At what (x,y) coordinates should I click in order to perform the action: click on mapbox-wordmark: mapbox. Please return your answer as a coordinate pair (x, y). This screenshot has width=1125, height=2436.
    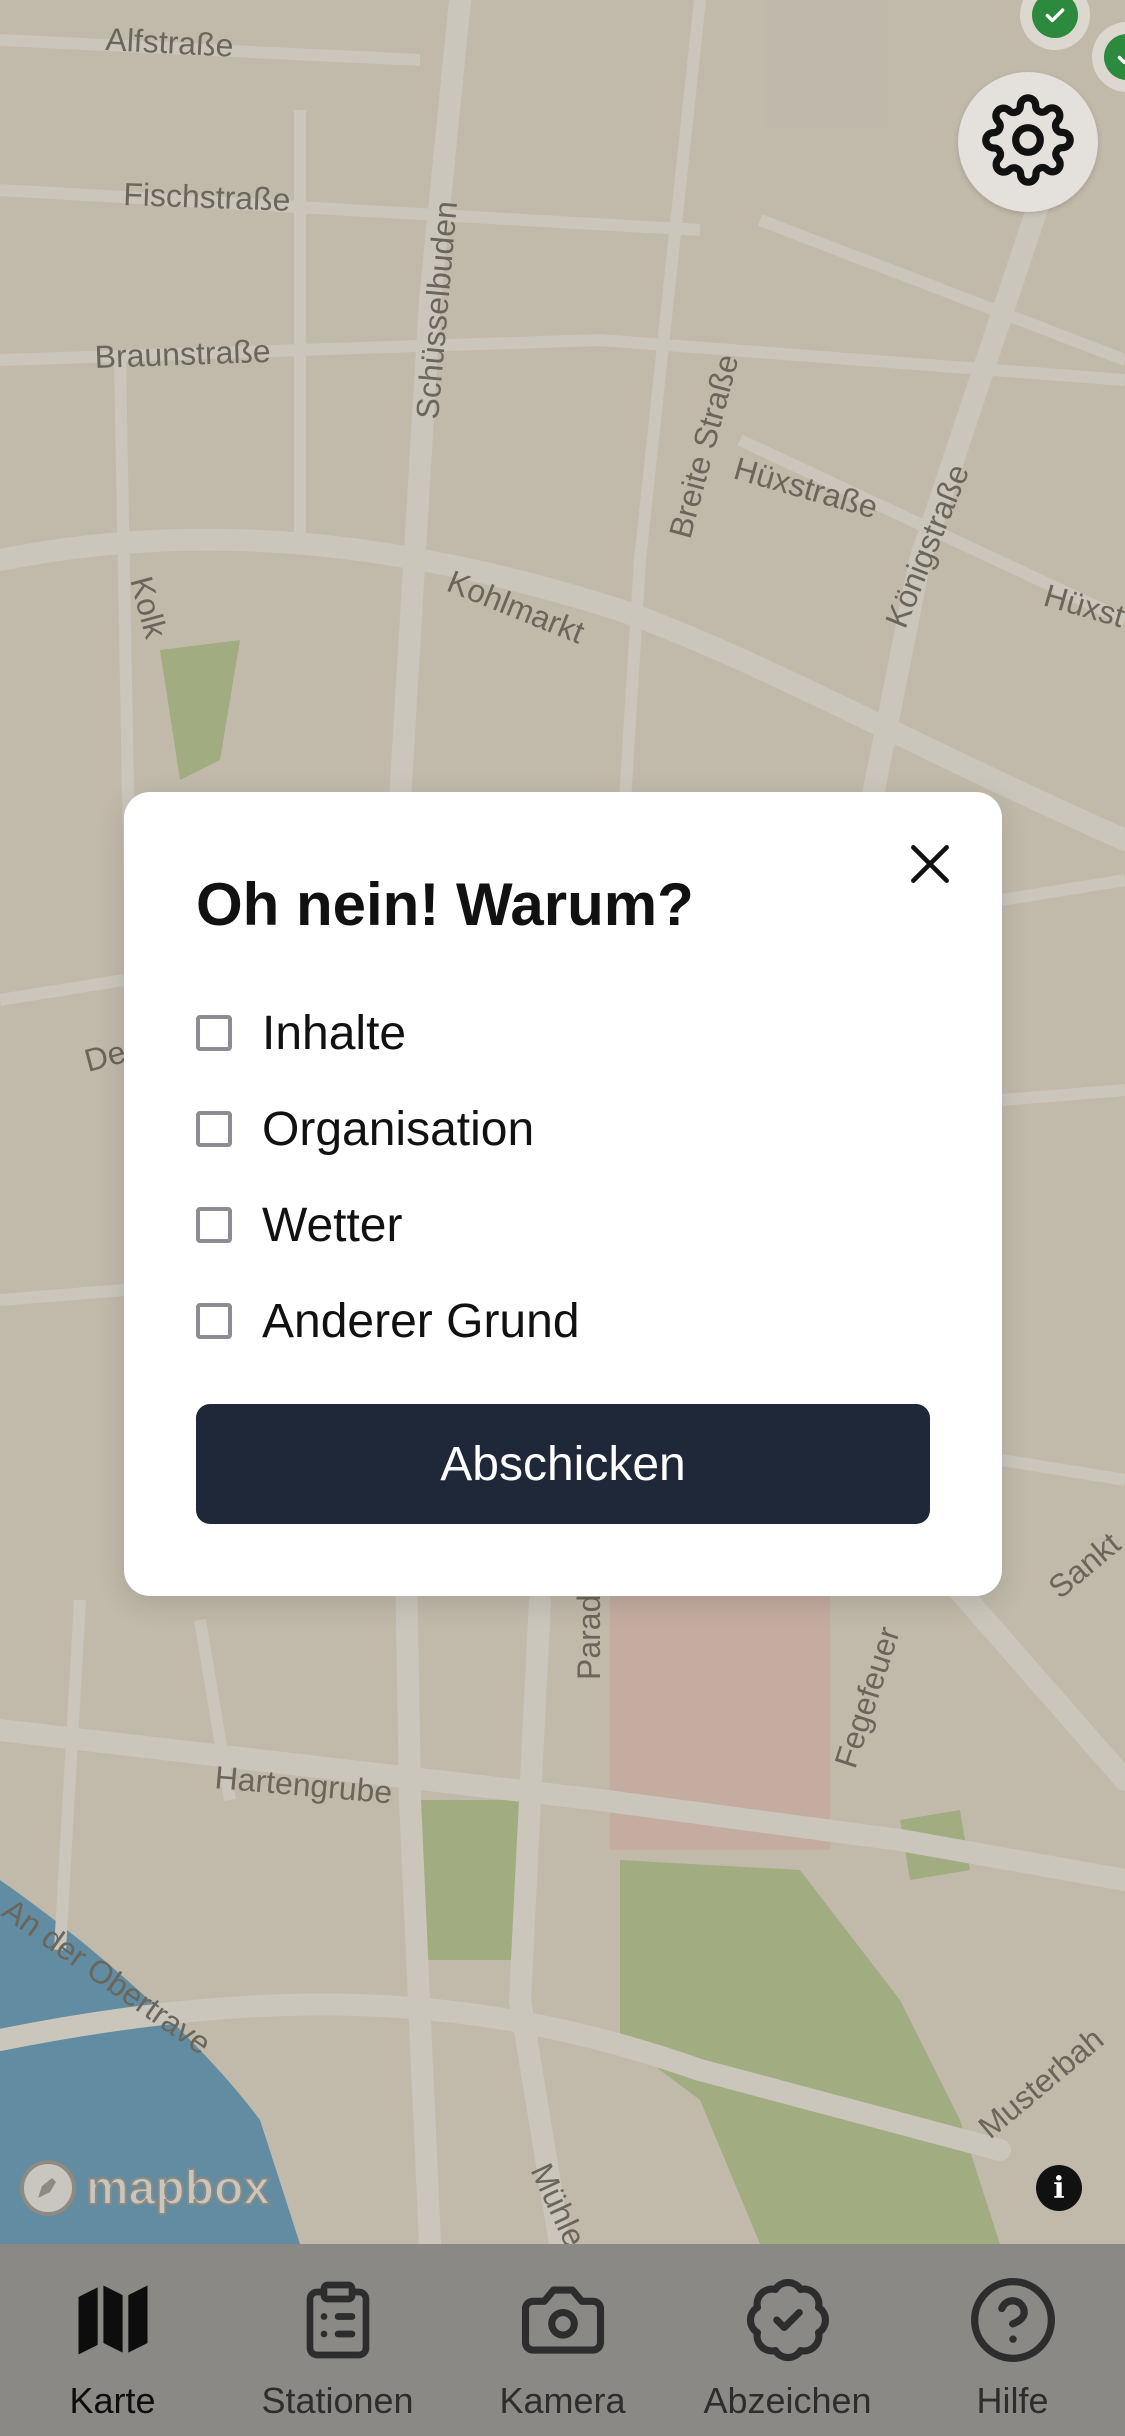
    Looking at the image, I should click on (178, 2188).